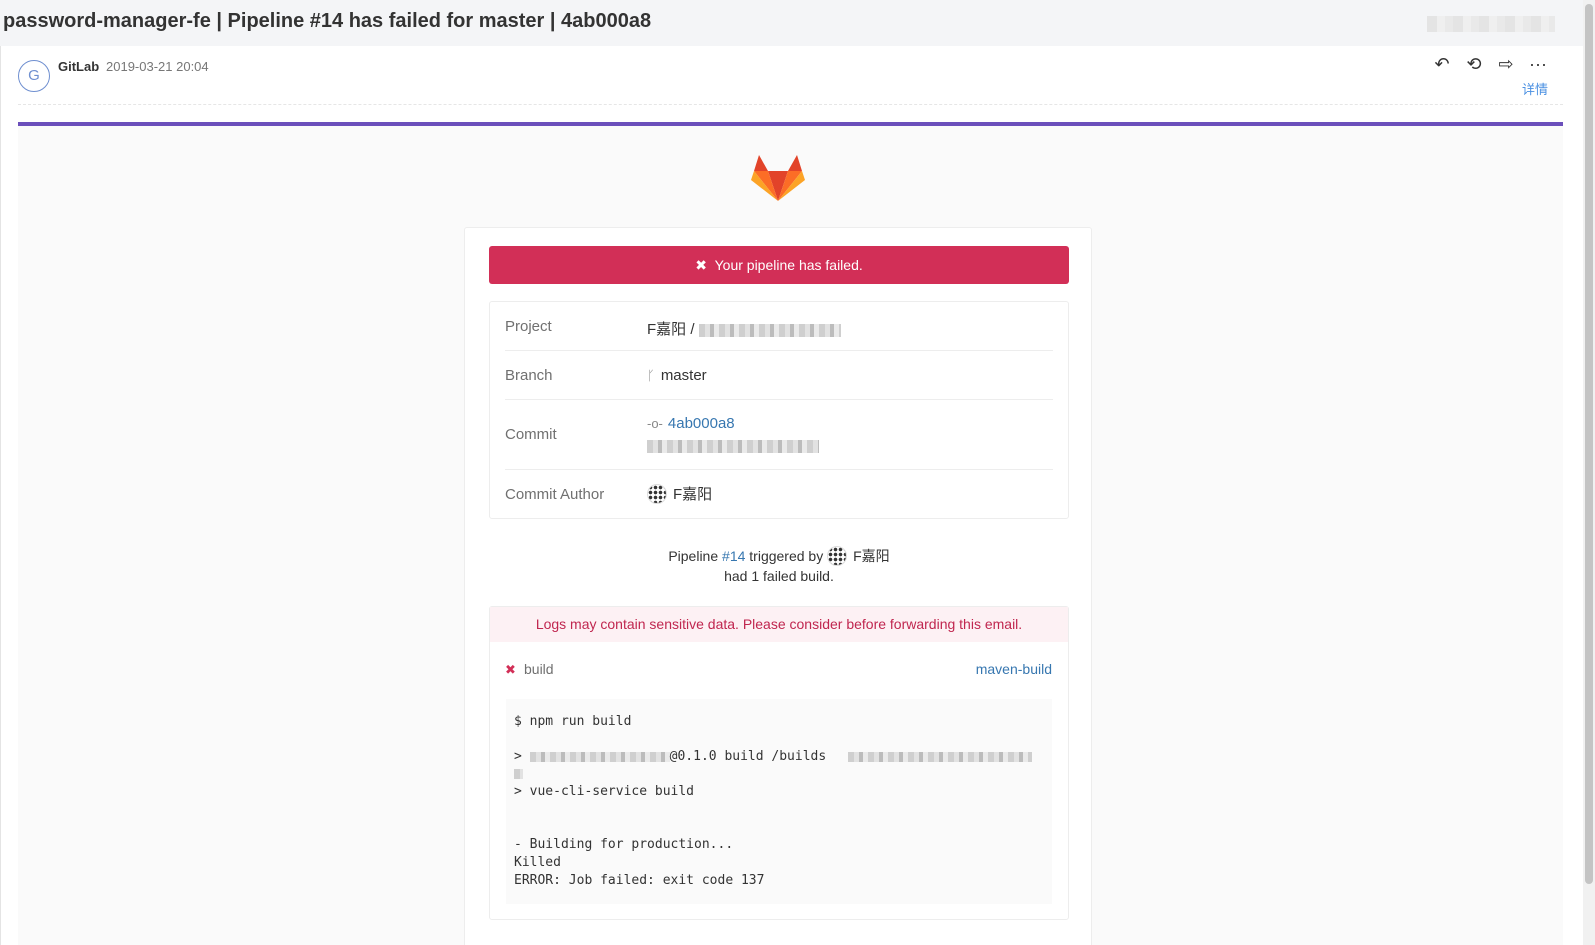 The height and width of the screenshot is (945, 1595). I want to click on trigger-user: F嘉阳, so click(871, 556).